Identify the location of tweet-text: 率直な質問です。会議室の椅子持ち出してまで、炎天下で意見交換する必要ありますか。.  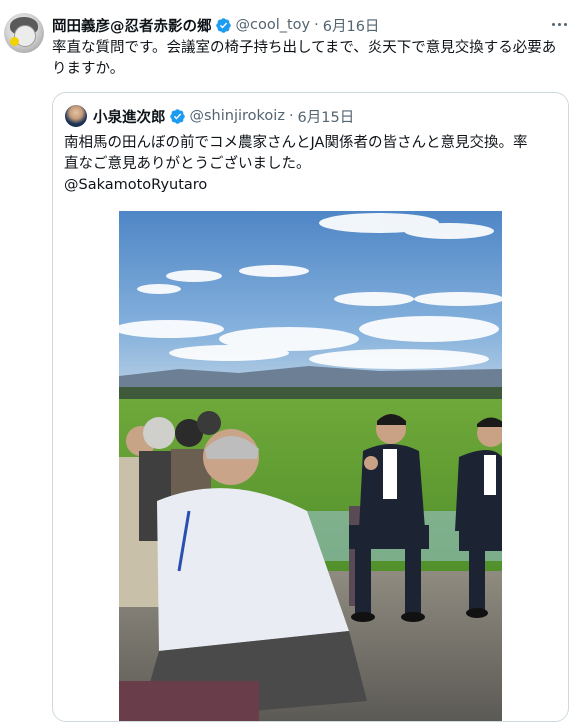
(304, 58).